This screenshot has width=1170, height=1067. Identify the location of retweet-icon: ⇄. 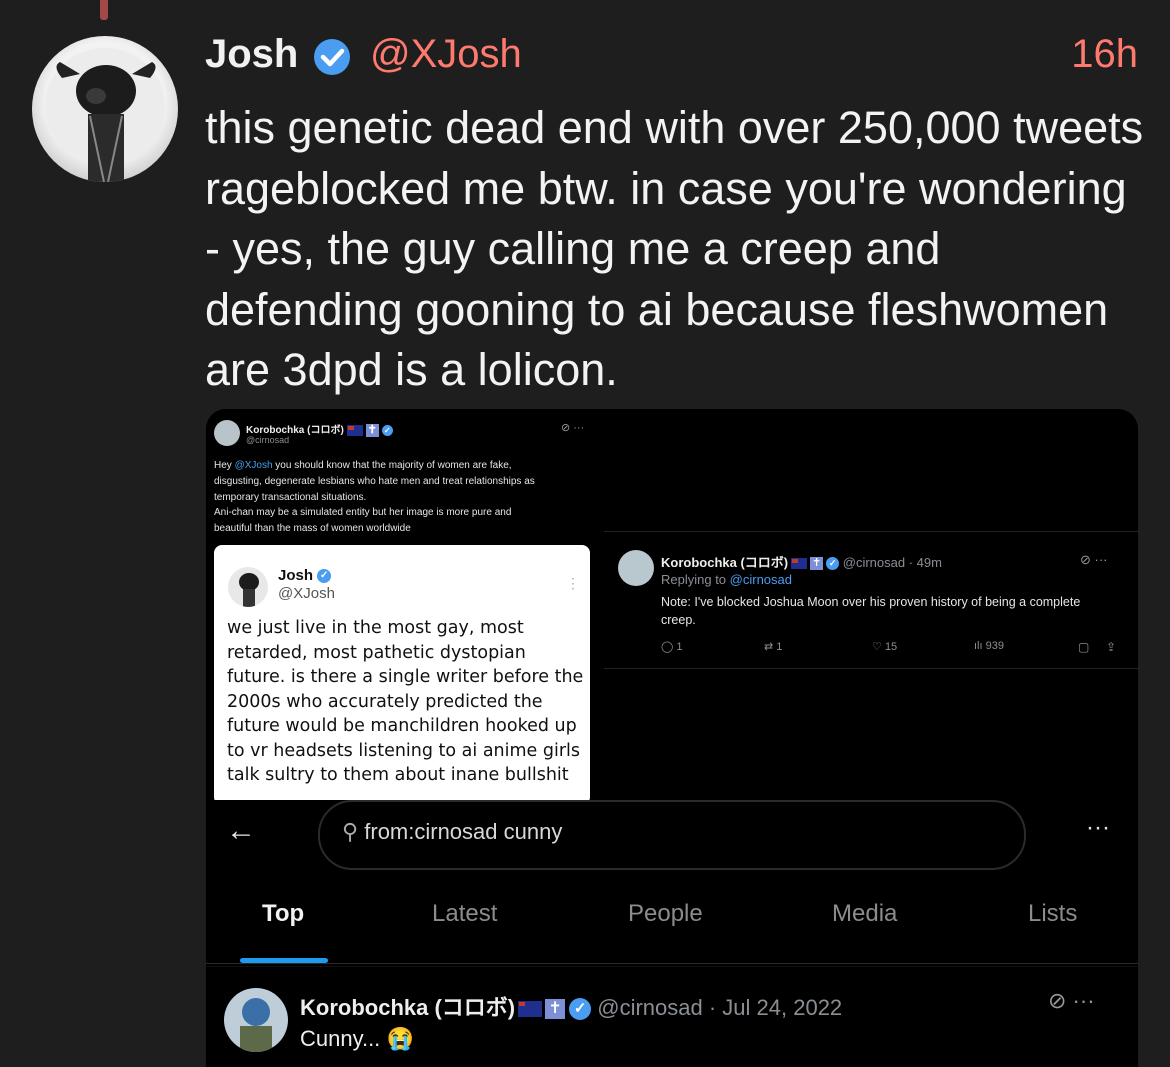
(769, 647).